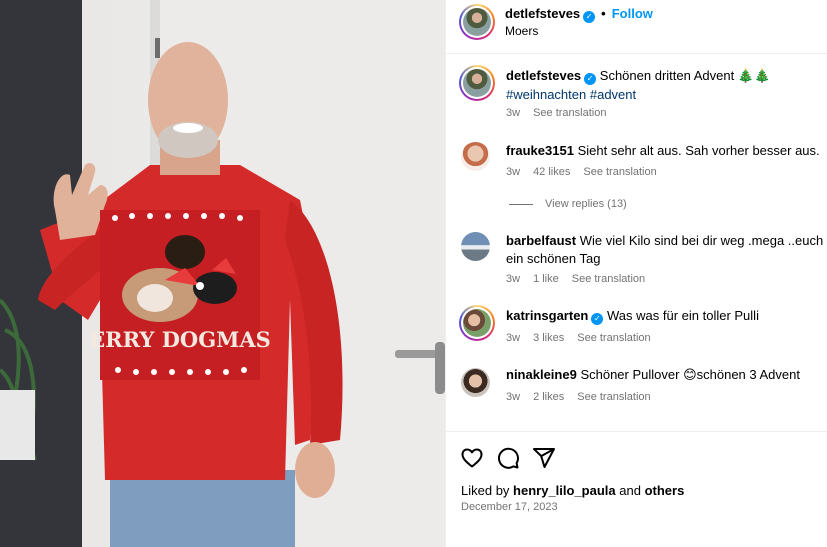  Describe the element at coordinates (632, 374) in the screenshot. I see `comment-body: Schöner Pullover` at that location.